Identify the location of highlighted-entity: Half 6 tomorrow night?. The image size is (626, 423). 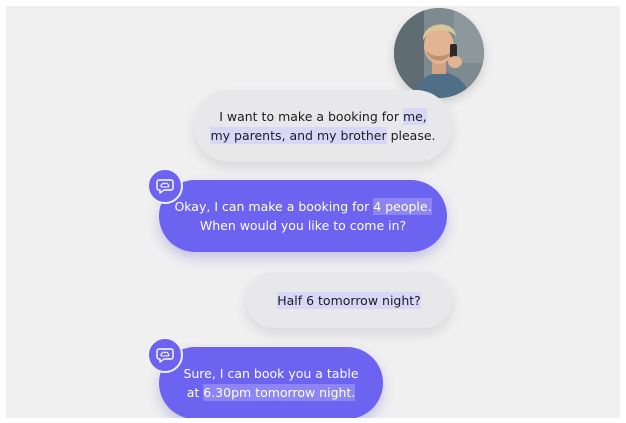
(349, 300).